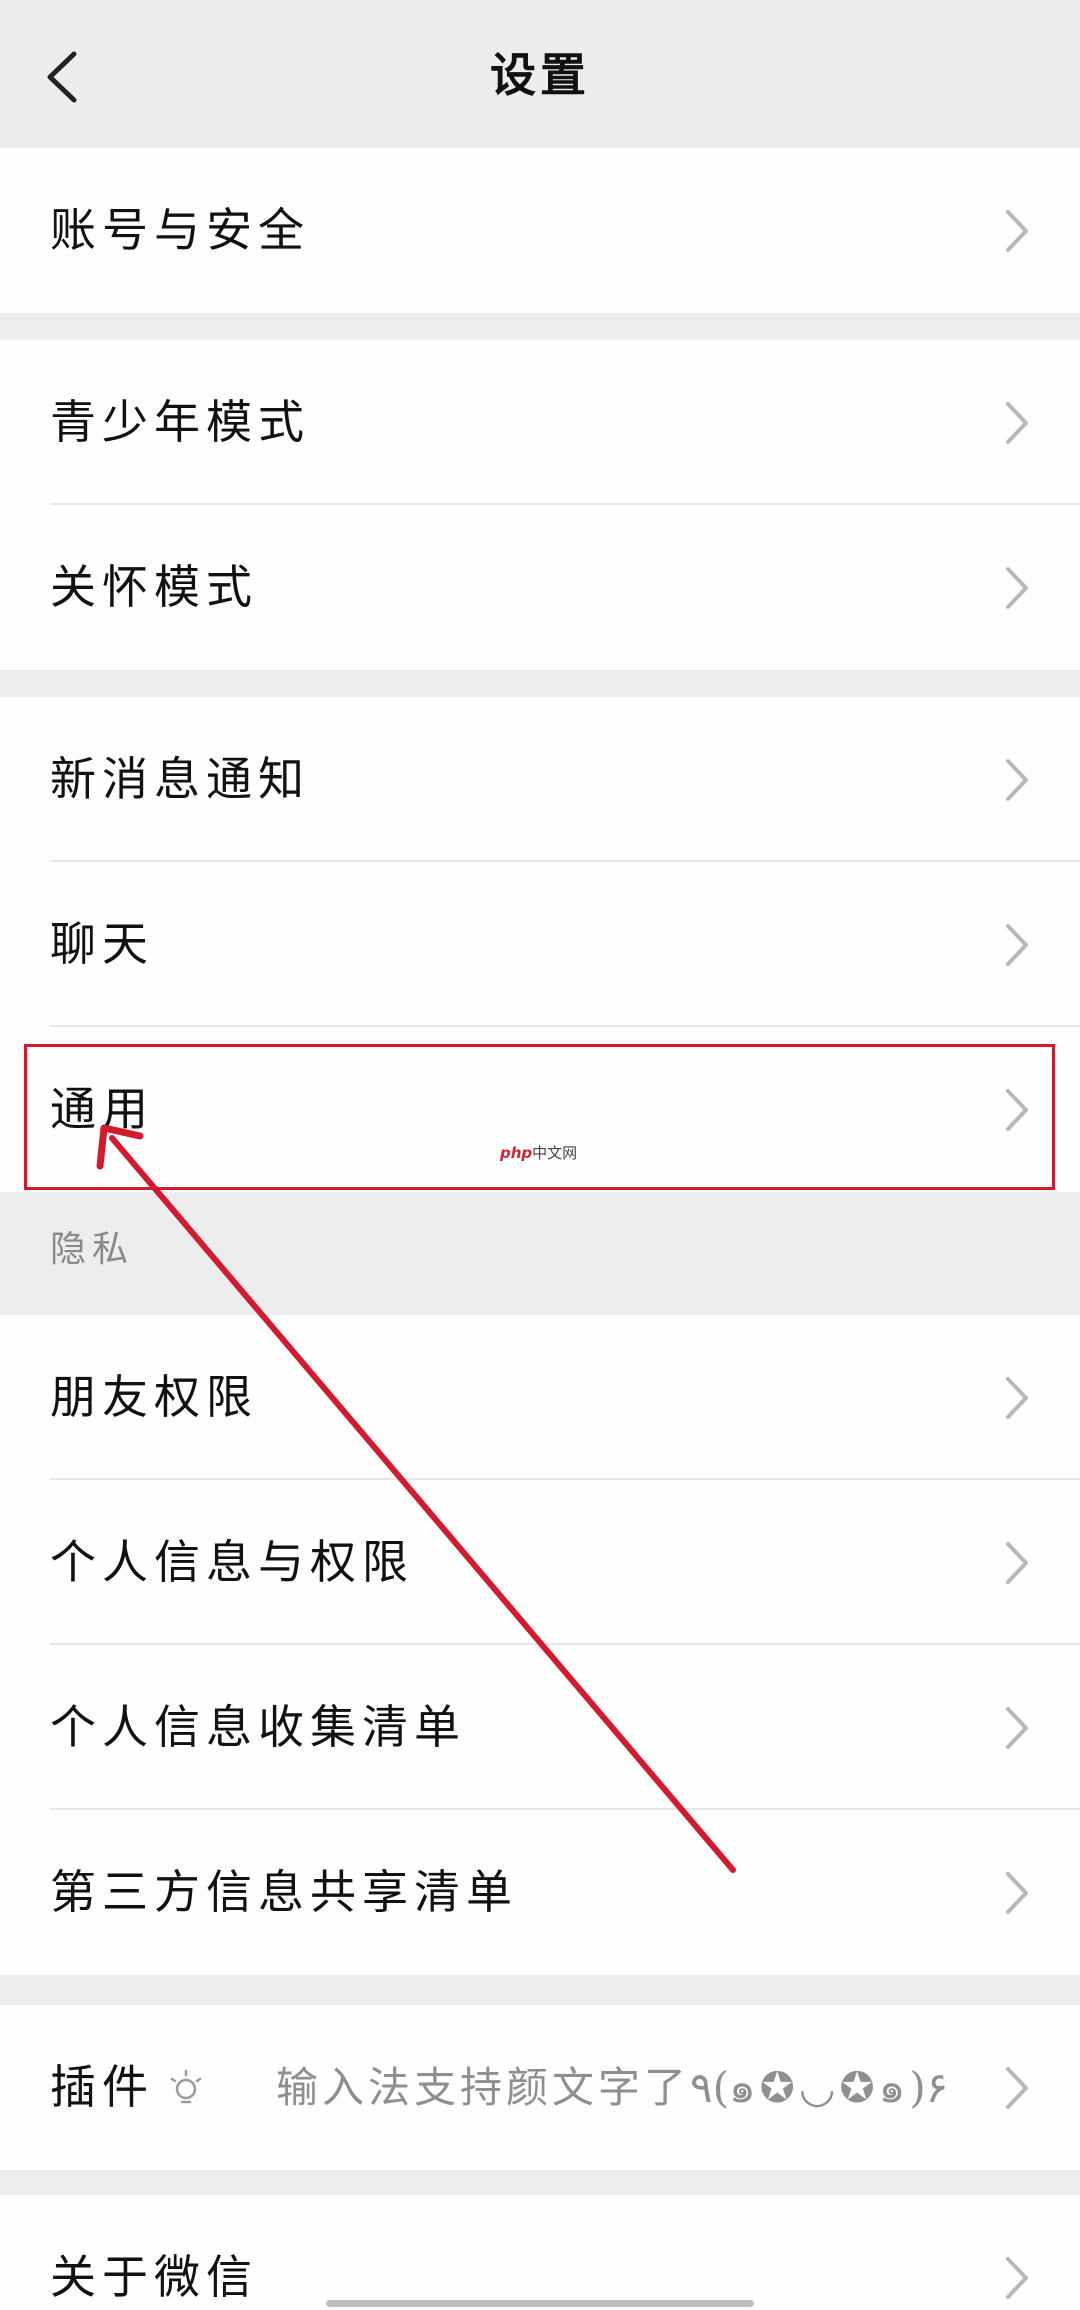 This screenshot has height=2310, width=1080. Describe the element at coordinates (154, 1397) in the screenshot. I see `settings-item-label: 朋友权限` at that location.